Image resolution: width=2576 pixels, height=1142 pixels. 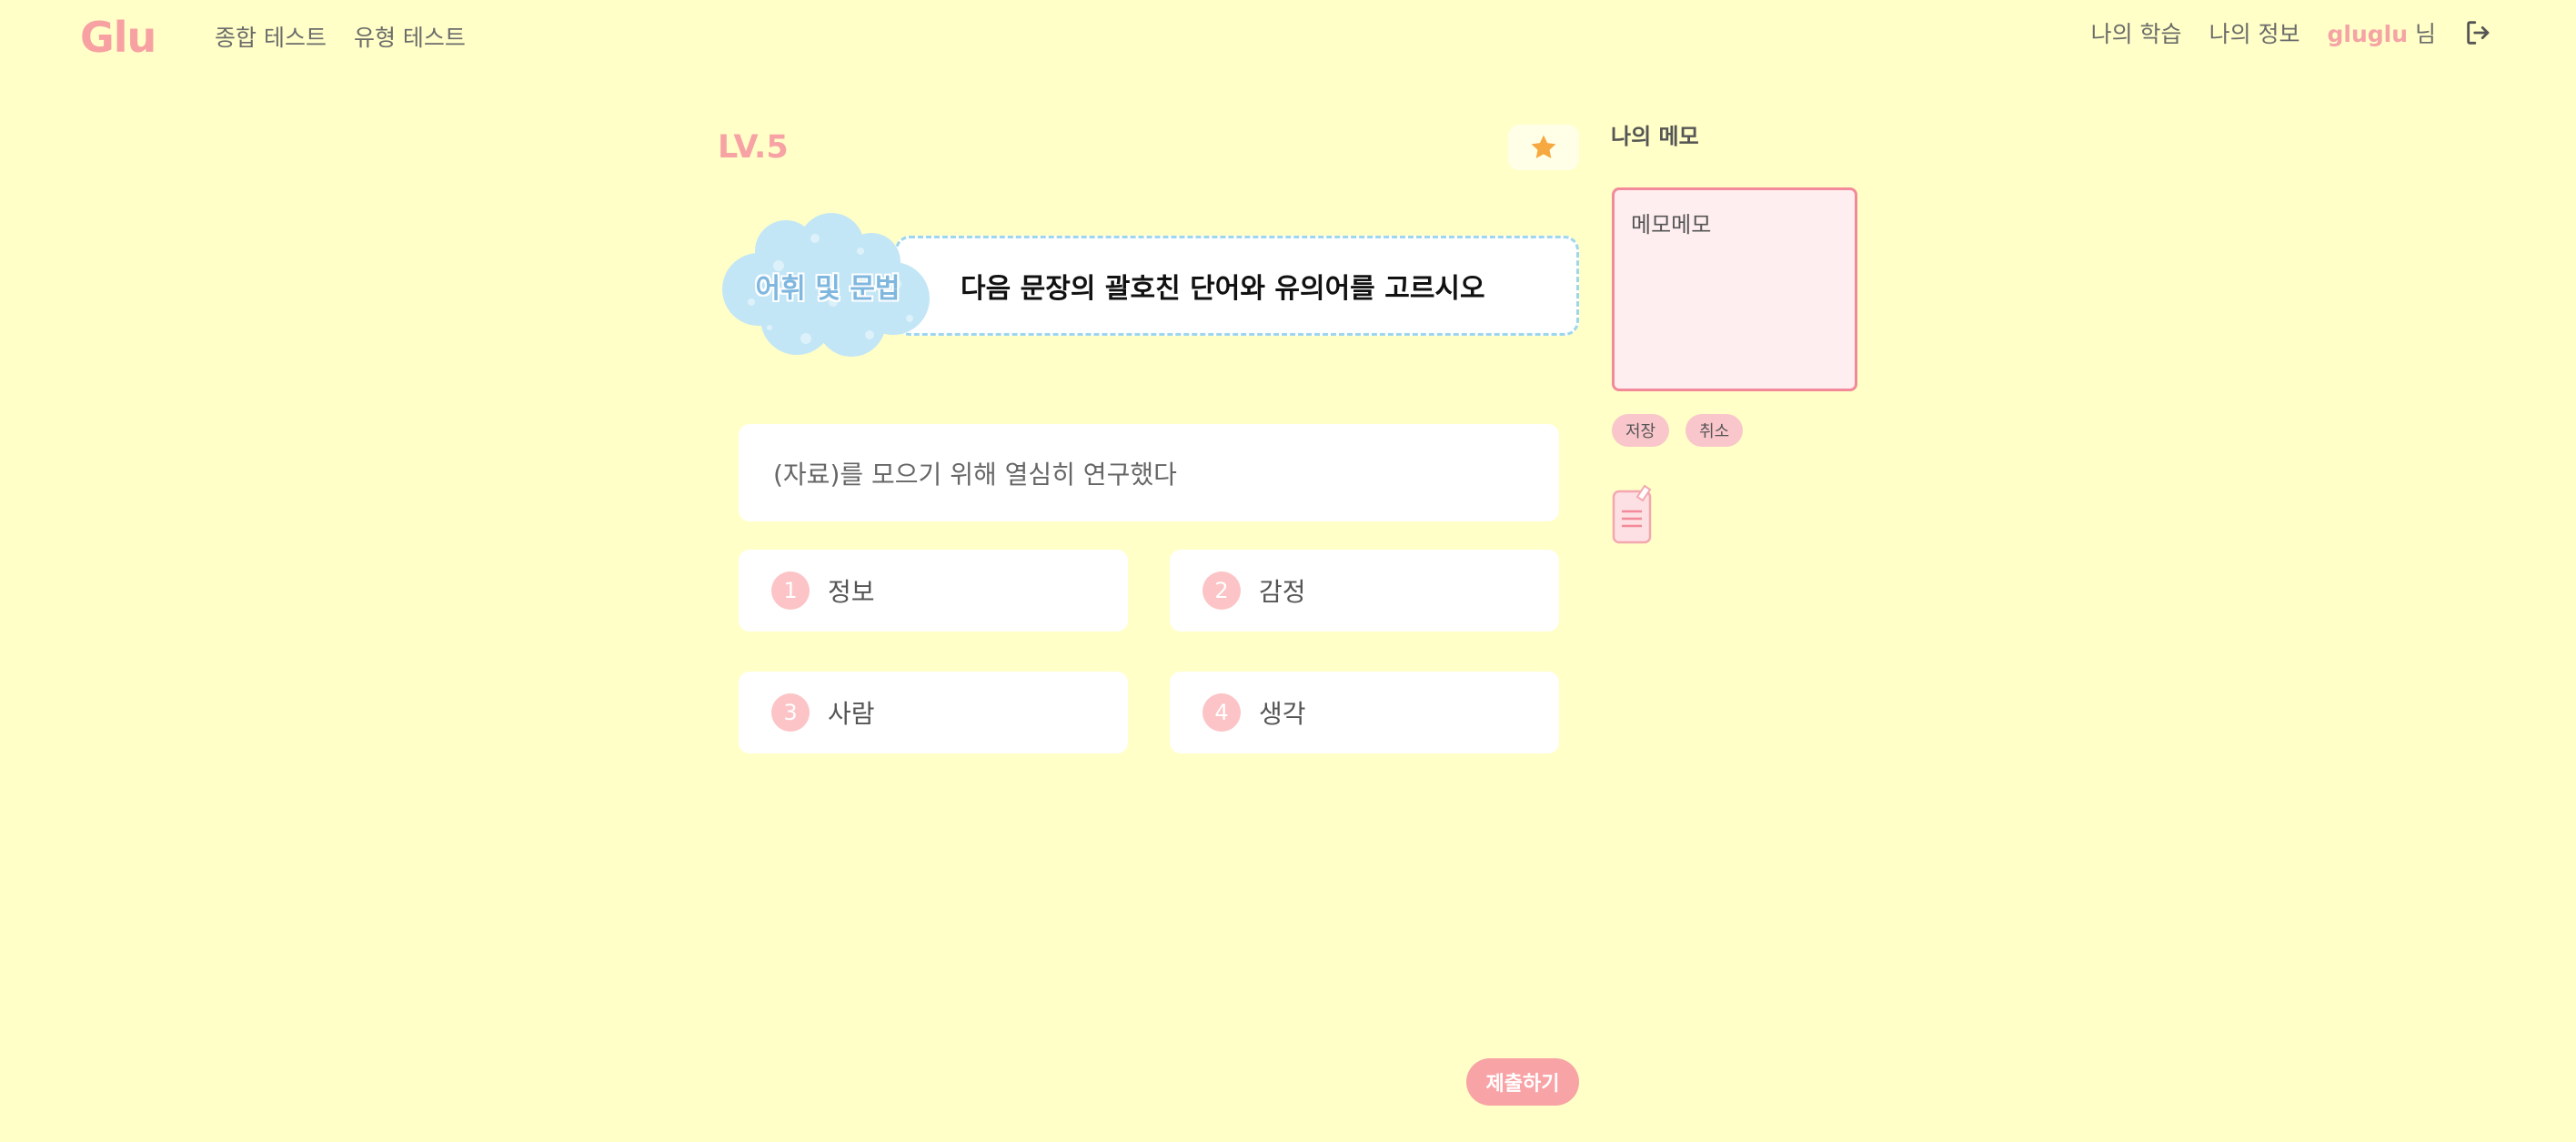 What do you see at coordinates (1678, 430) in the screenshot?
I see `memo-buttons: 저장 취소` at bounding box center [1678, 430].